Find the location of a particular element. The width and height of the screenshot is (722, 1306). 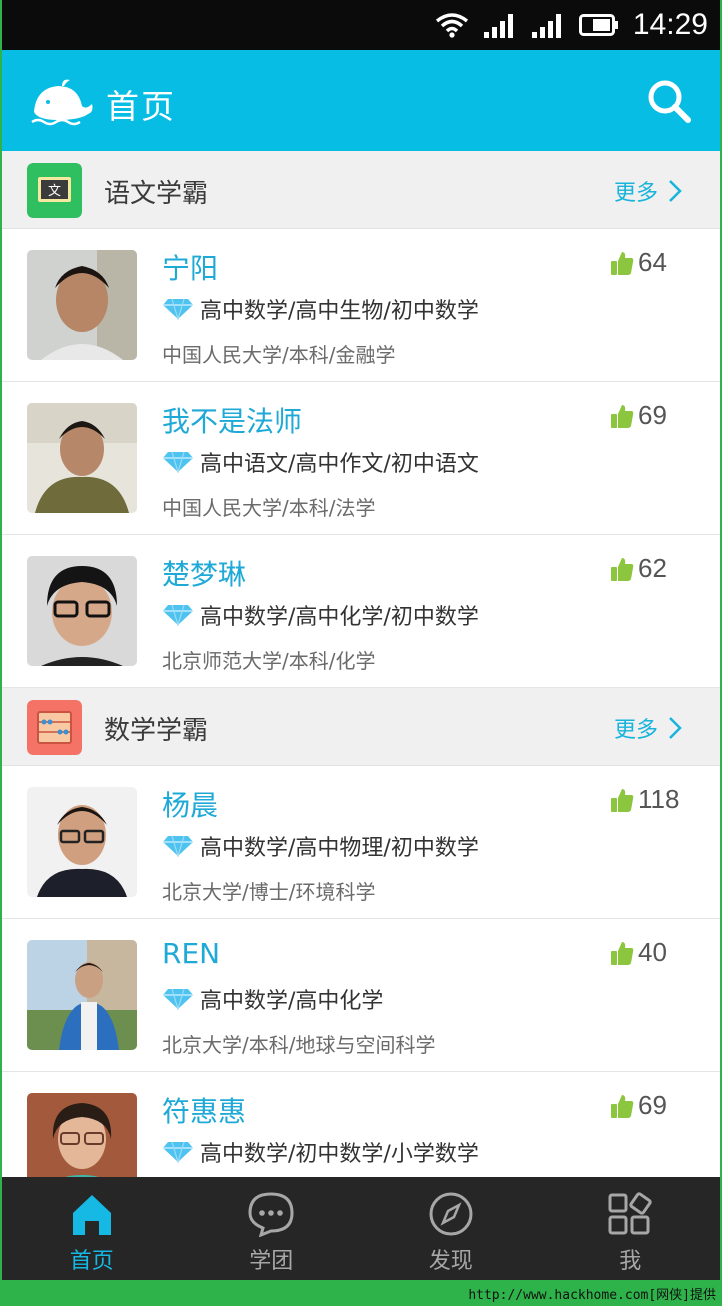

section-header-chinese: 文 语文学霸 更多 is located at coordinates (361, 190).